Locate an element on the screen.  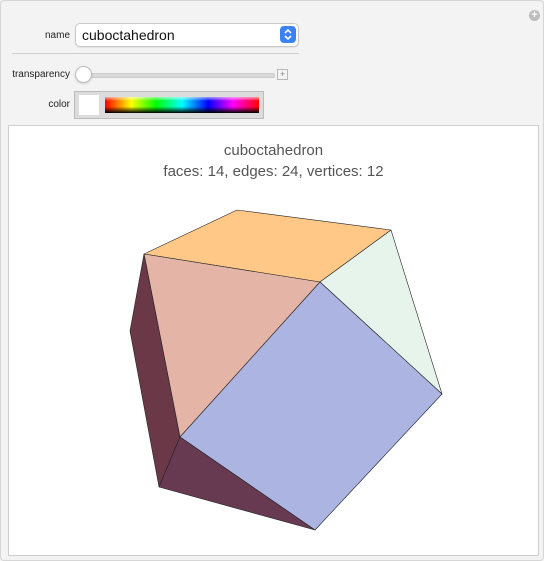
color-label: color is located at coordinates (59, 104).